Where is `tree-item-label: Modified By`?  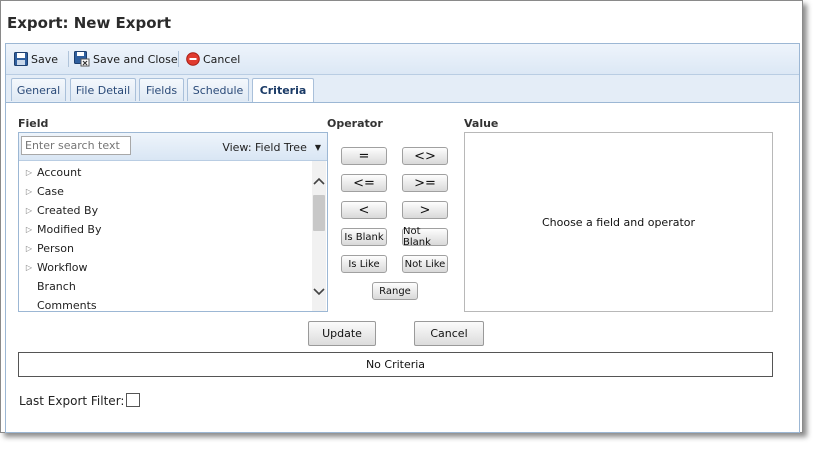 tree-item-label: Modified By is located at coordinates (69, 229).